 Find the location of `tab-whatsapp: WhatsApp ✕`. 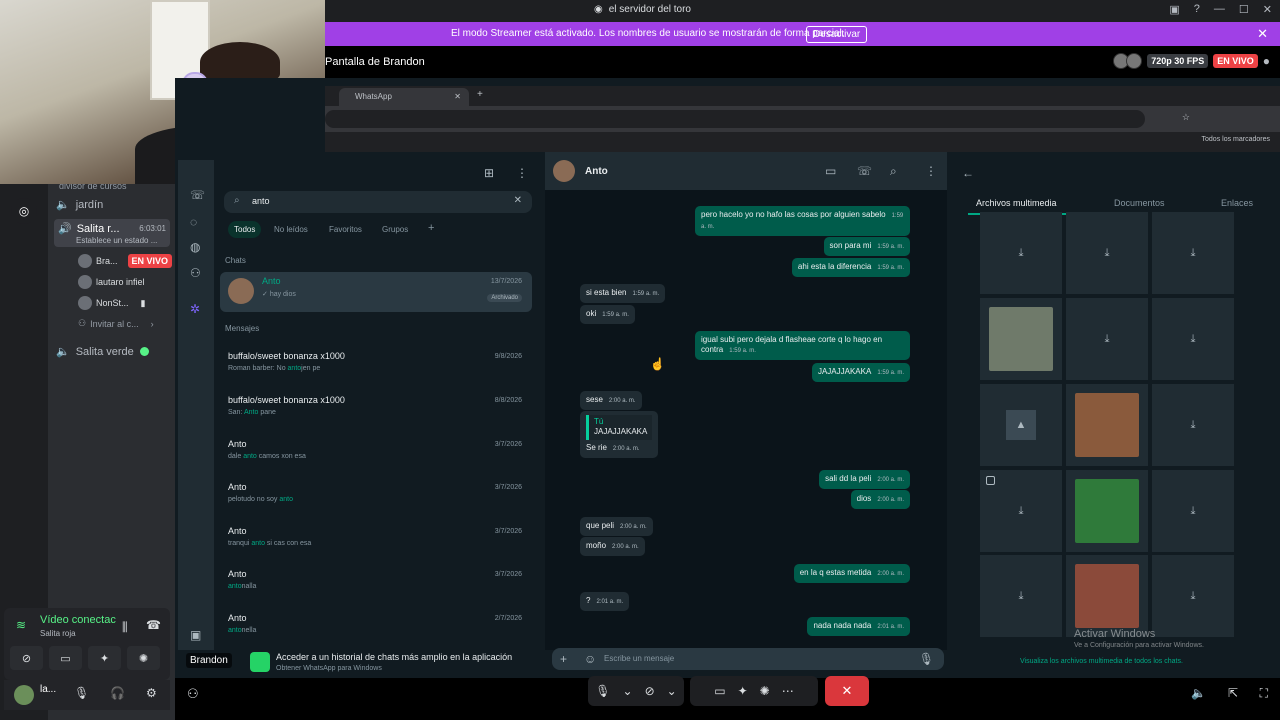

tab-whatsapp: WhatsApp ✕ is located at coordinates (404, 97).